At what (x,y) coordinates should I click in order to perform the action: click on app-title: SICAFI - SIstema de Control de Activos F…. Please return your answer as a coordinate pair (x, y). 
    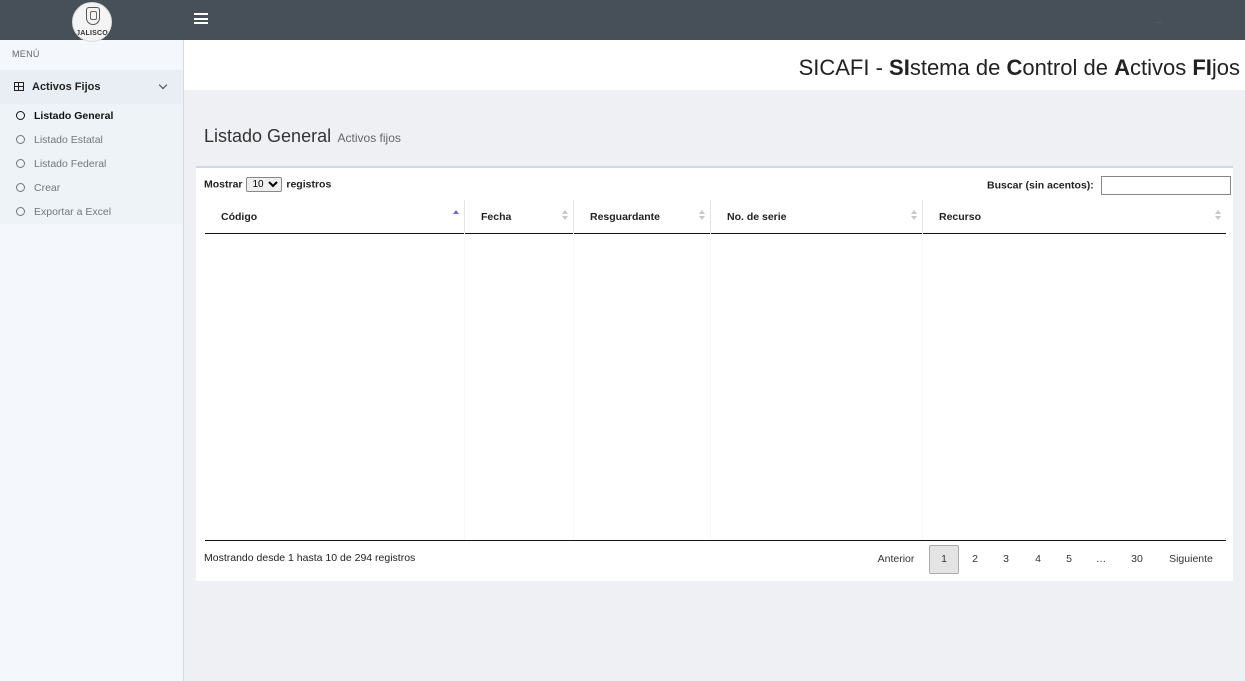
    Looking at the image, I should click on (1019, 68).